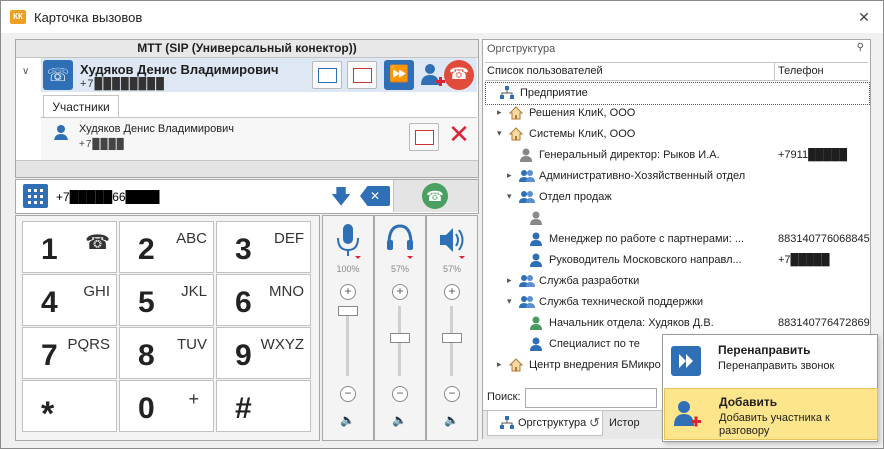 The image size is (884, 449). I want to click on key-digit: 1, so click(49, 249).